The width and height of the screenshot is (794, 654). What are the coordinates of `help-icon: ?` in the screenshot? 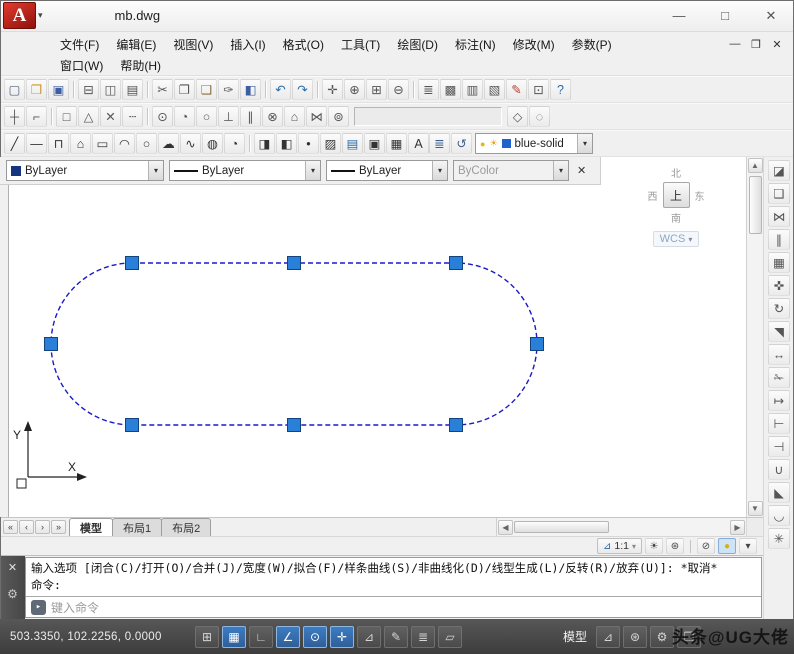 It's located at (560, 89).